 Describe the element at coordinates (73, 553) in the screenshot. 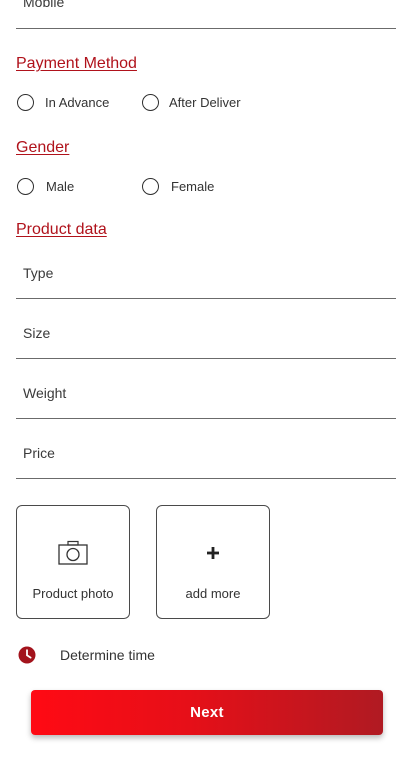

I see `camera-icon` at that location.